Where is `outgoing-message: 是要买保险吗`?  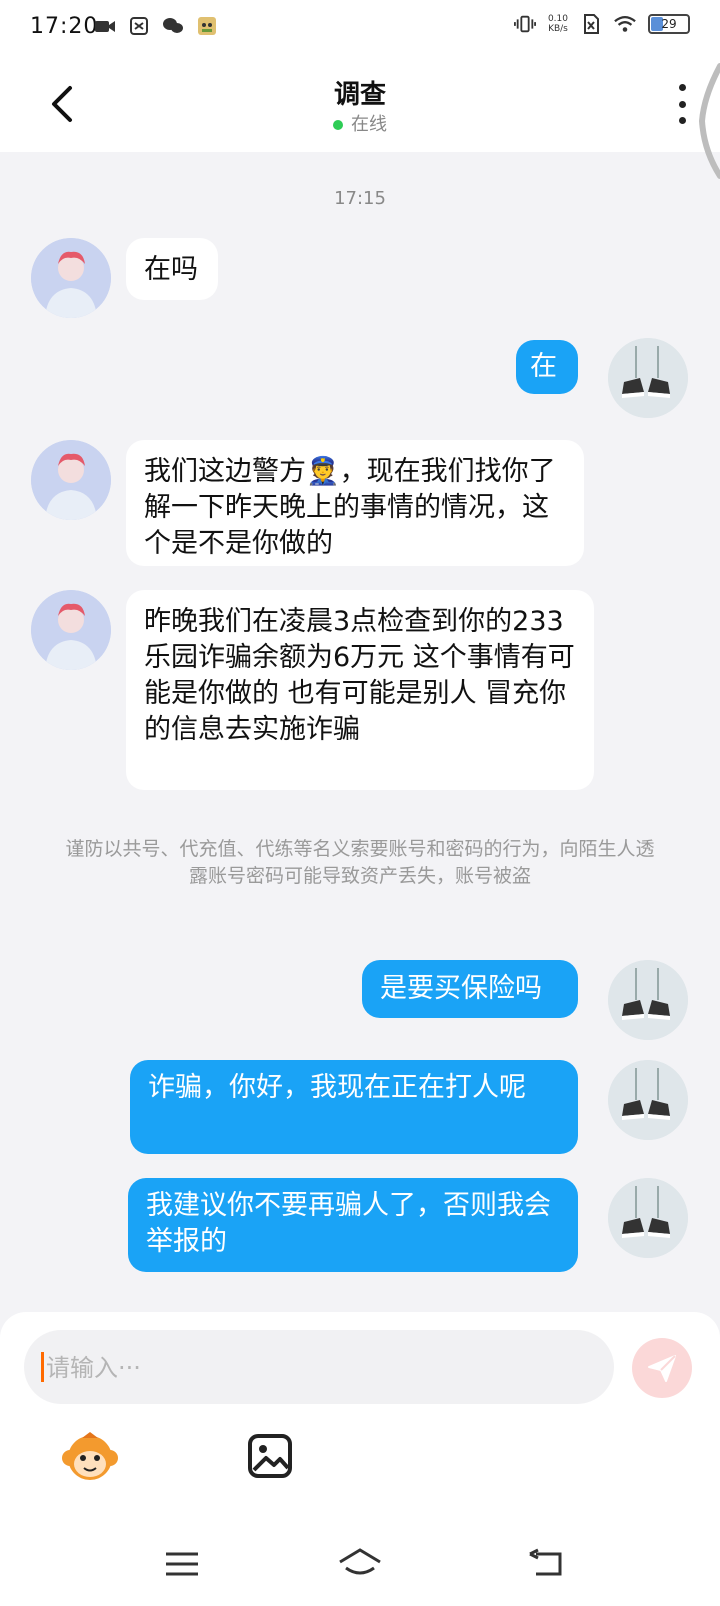 outgoing-message: 是要买保险吗 is located at coordinates (470, 989).